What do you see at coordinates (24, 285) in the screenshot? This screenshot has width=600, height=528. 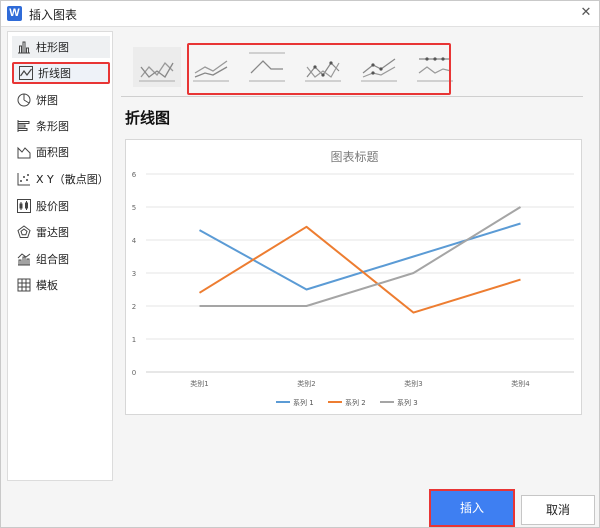 I see `template-icon` at bounding box center [24, 285].